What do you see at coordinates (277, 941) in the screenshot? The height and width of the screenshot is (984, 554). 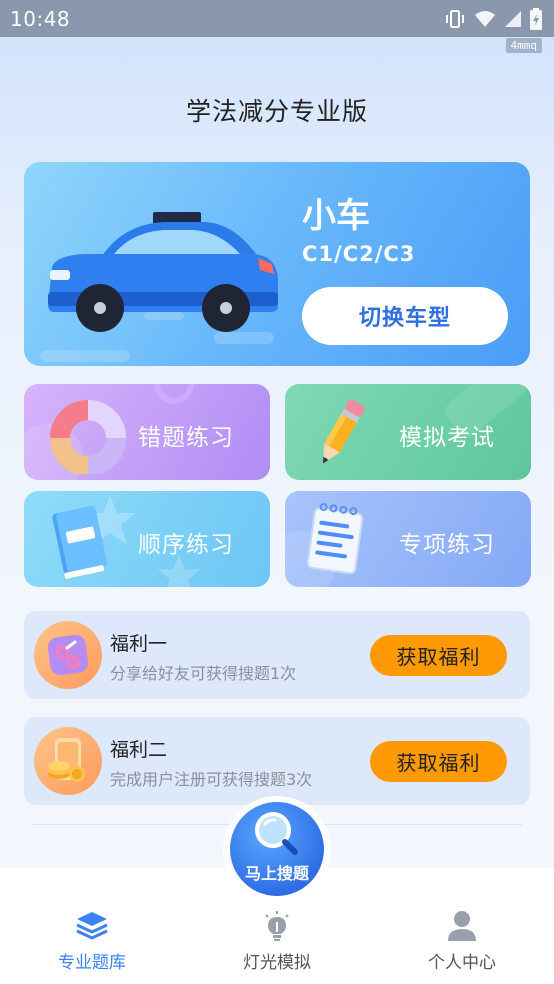 I see `nav-item-light-simulation: 灯光模拟` at bounding box center [277, 941].